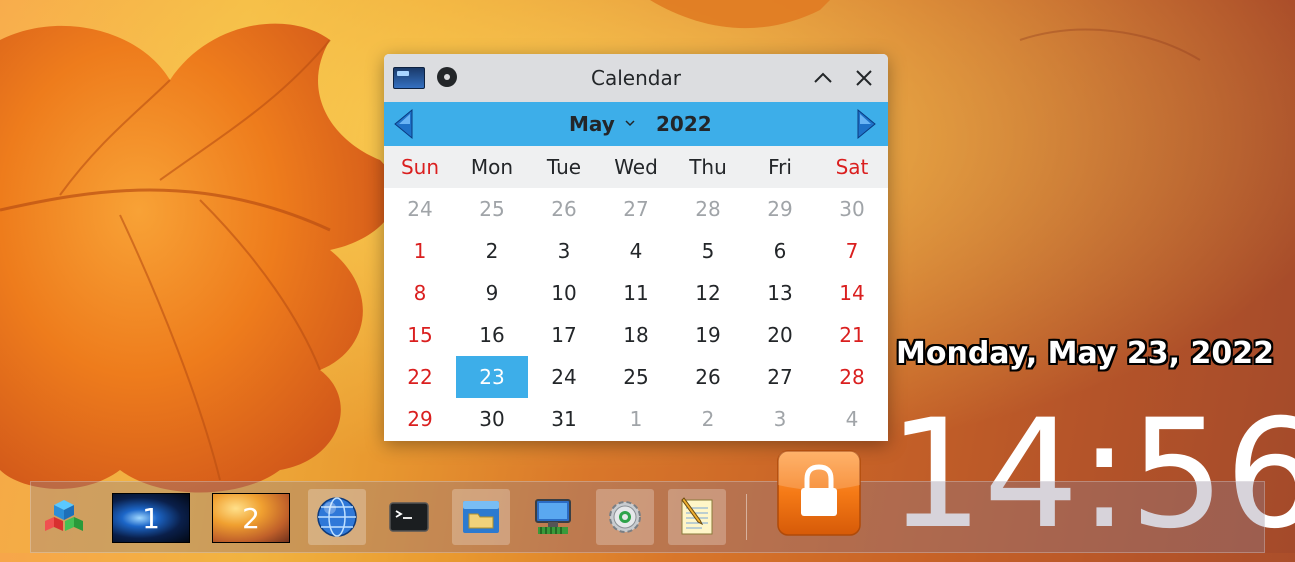 This screenshot has height=562, width=1295. I want to click on gear-icon, so click(625, 517).